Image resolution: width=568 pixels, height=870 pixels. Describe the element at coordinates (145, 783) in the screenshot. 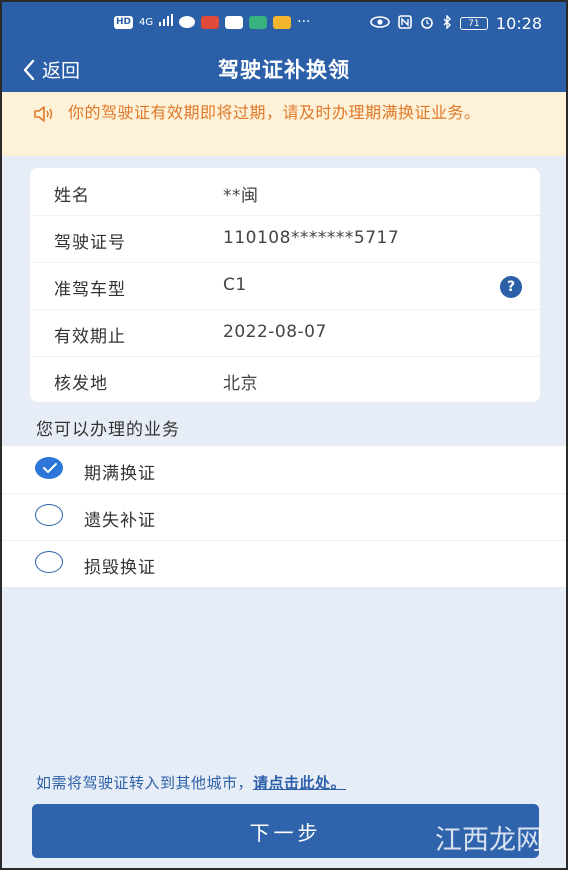

I see `transfer-note-text: 如需将驾驶证转入到其他城市，` at that location.